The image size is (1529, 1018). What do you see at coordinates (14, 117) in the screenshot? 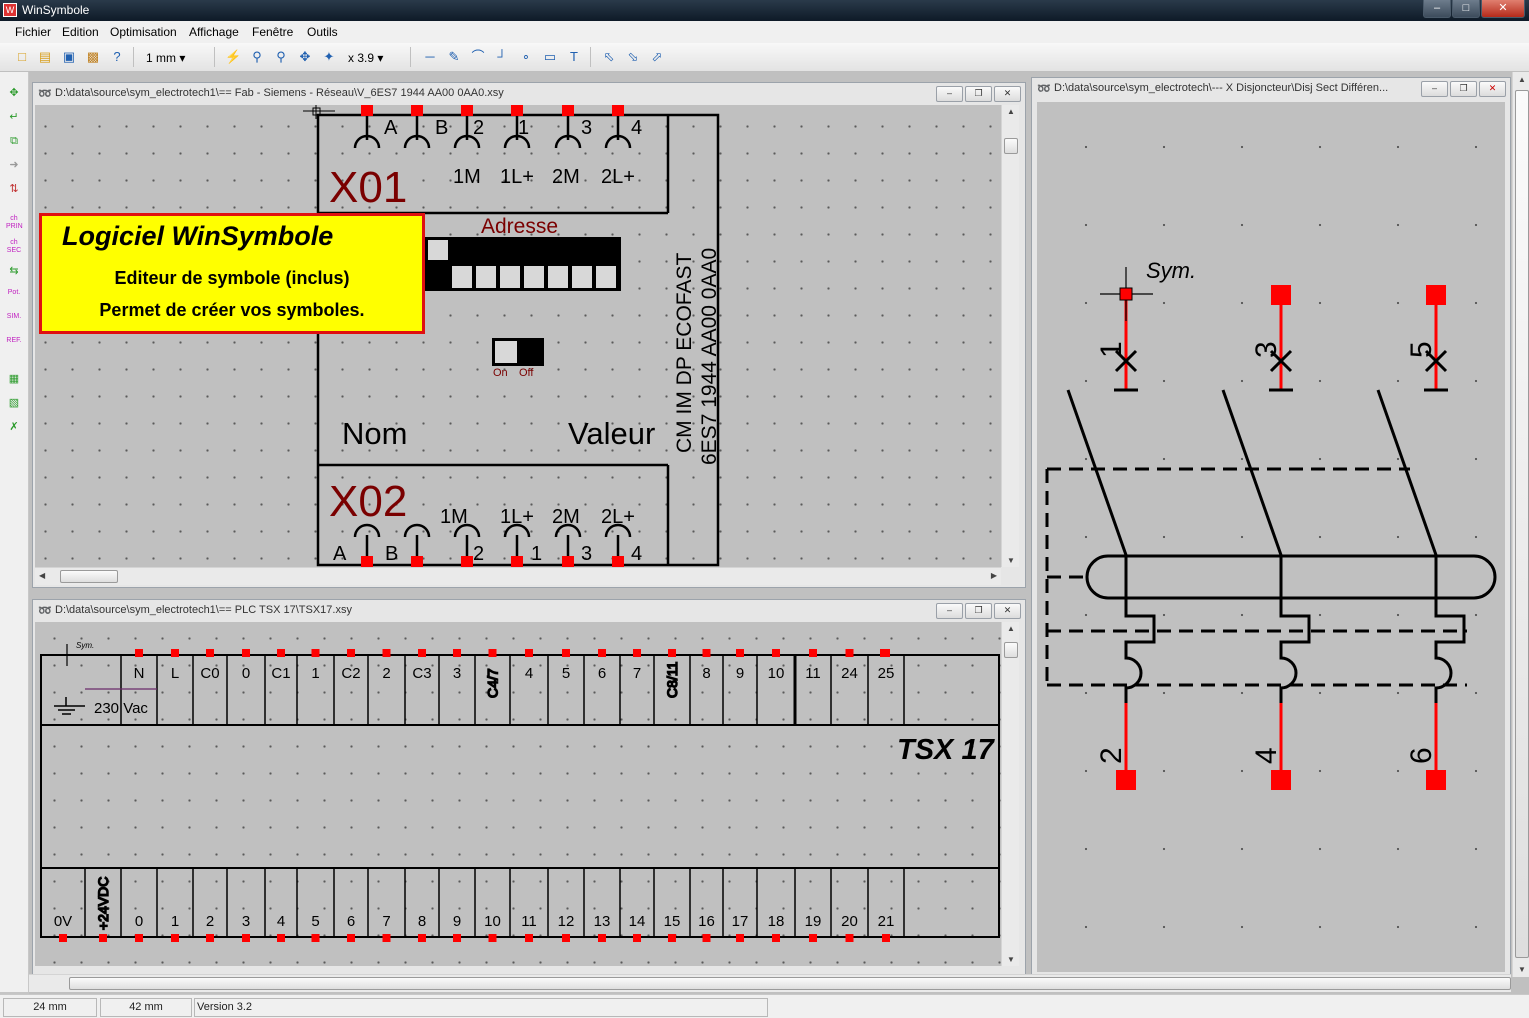
I see `enter-icon: ↵` at bounding box center [14, 117].